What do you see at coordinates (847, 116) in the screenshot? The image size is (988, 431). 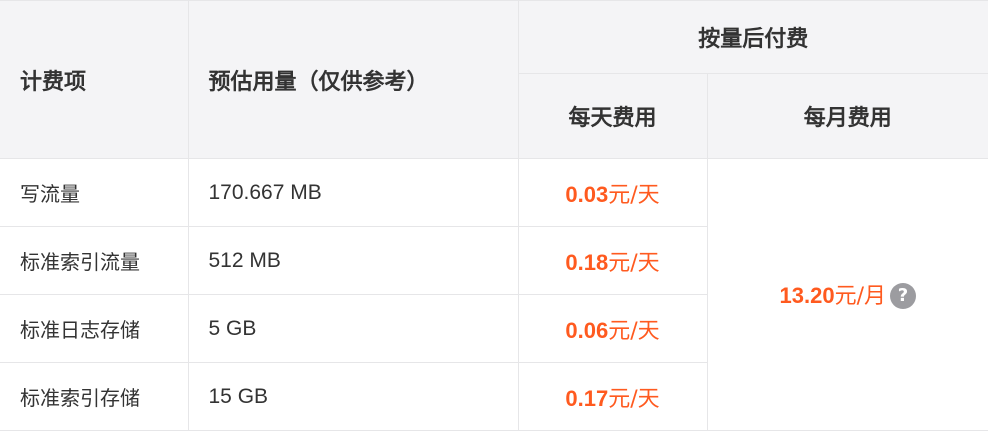 I see `header-monthly-cost: 每月费用` at bounding box center [847, 116].